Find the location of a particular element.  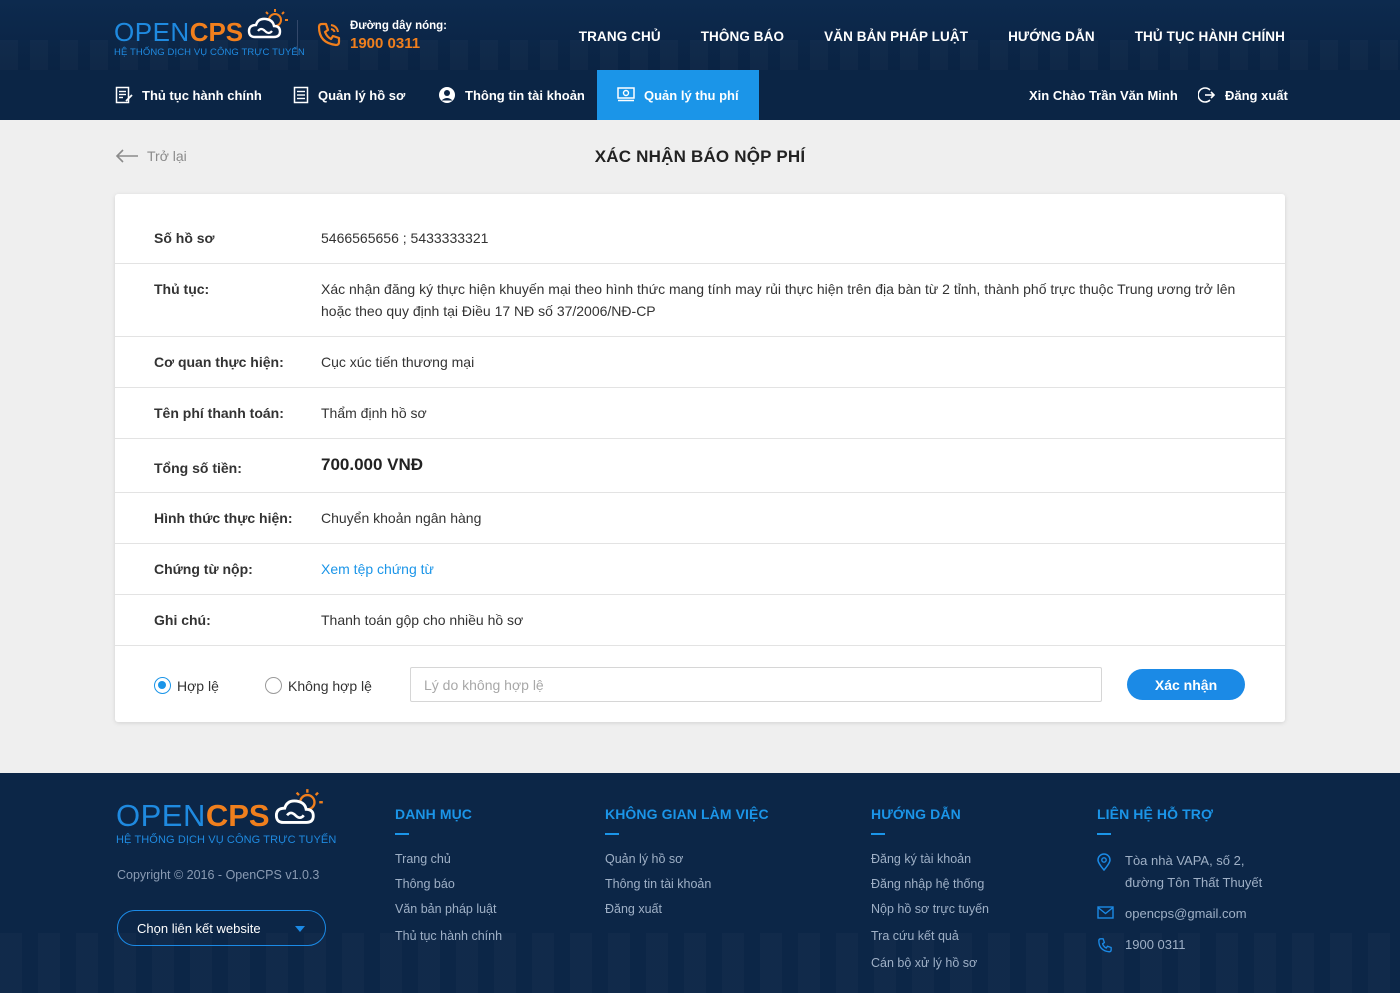

detail-label: Chứng từ nộp: is located at coordinates (203, 569).